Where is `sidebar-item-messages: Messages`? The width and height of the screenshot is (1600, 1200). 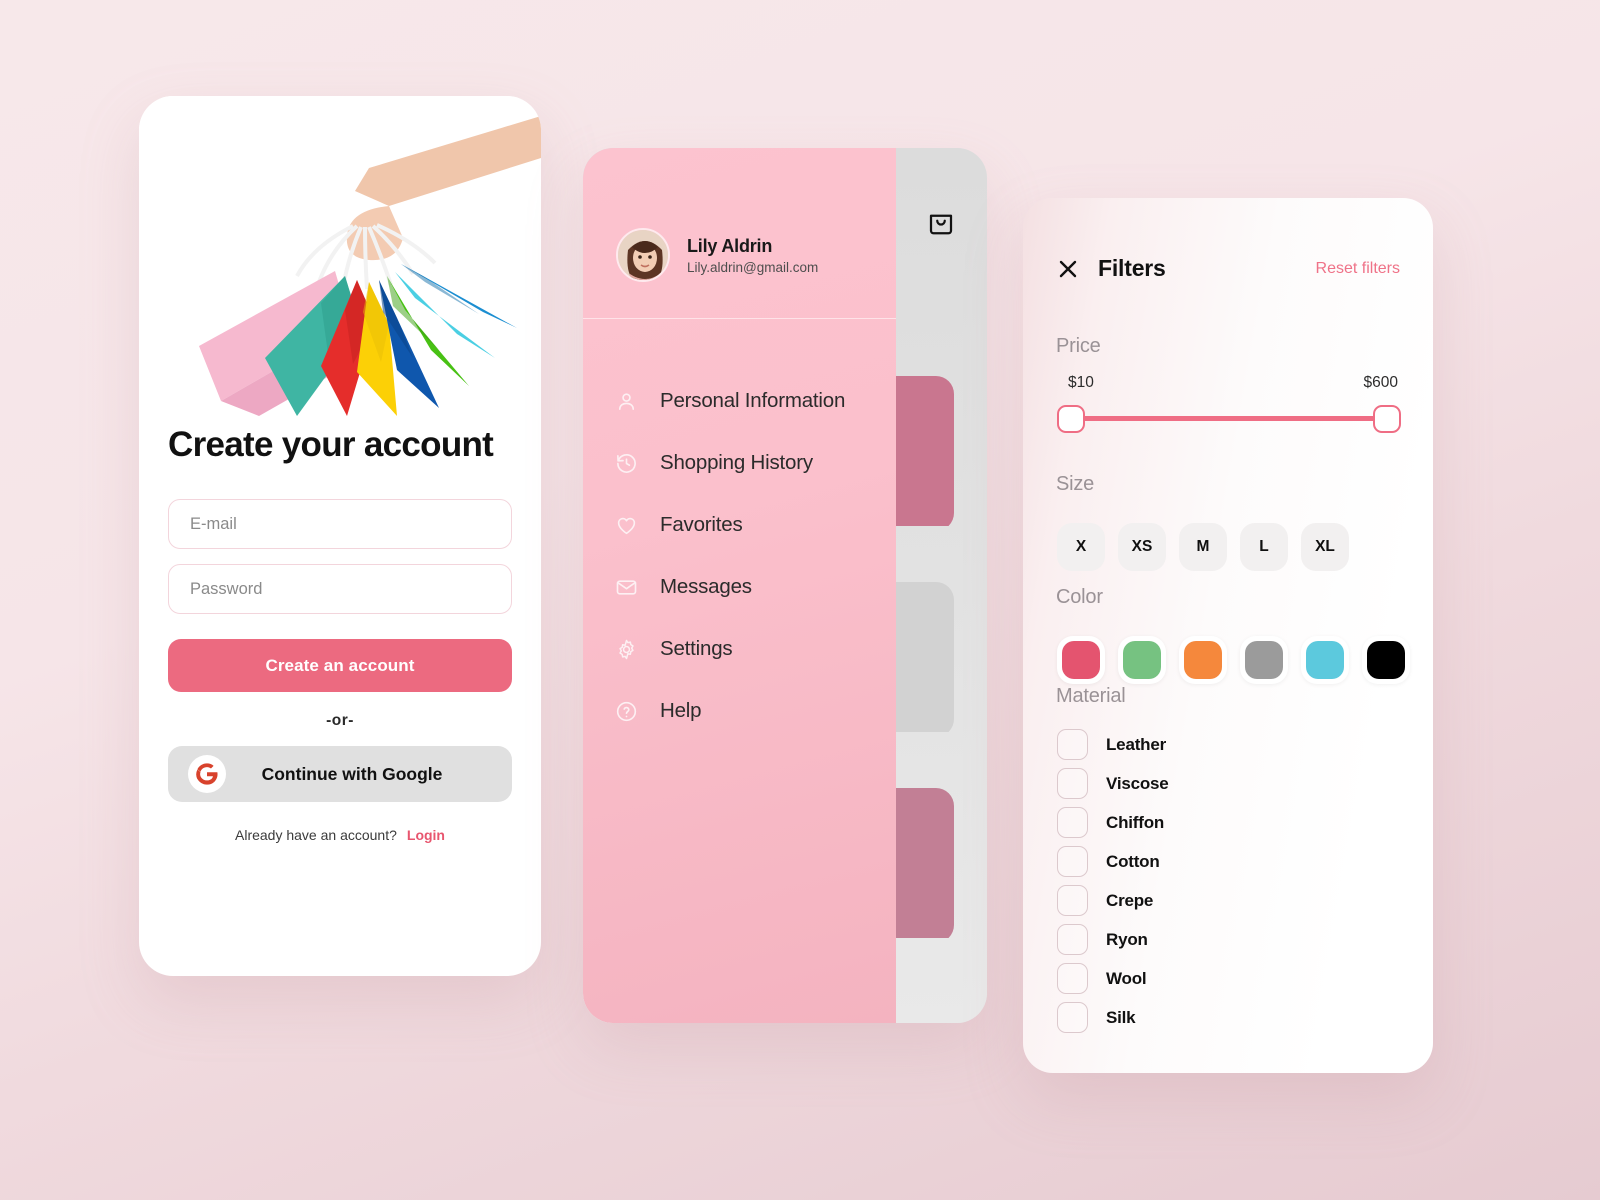 sidebar-item-messages: Messages is located at coordinates (755, 587).